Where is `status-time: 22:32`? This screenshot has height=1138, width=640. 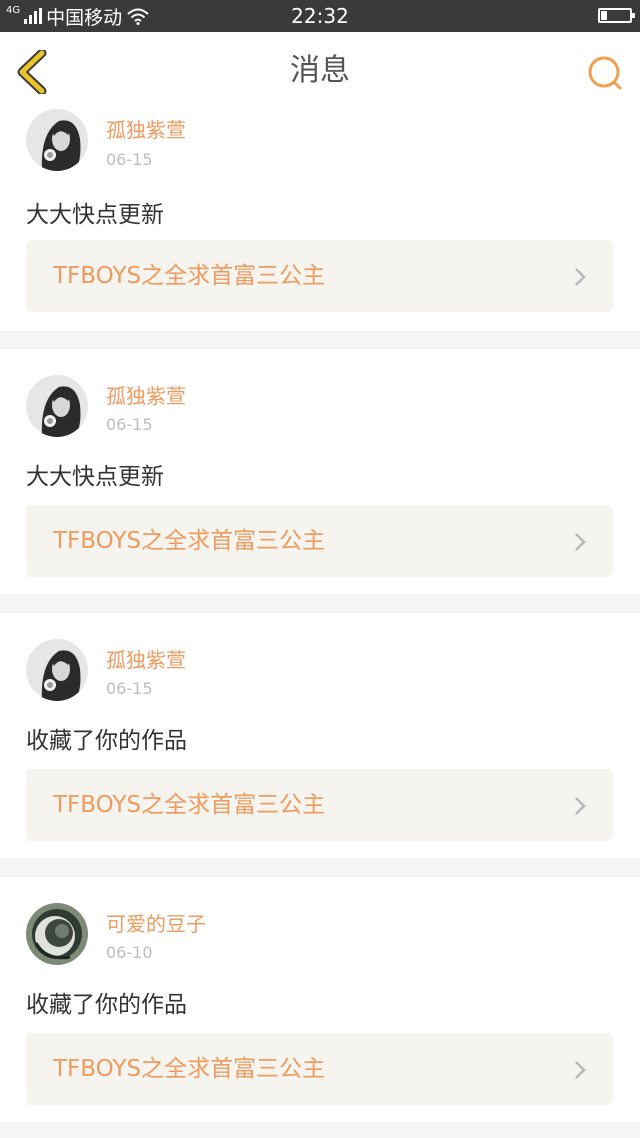
status-time: 22:32 is located at coordinates (320, 16).